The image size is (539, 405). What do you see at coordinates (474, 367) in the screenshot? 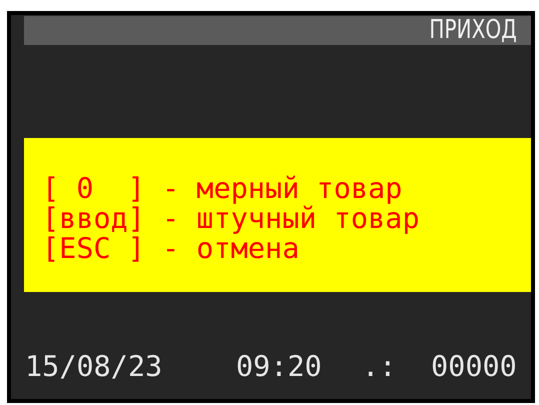
I see `counter-text: 00000` at bounding box center [474, 367].